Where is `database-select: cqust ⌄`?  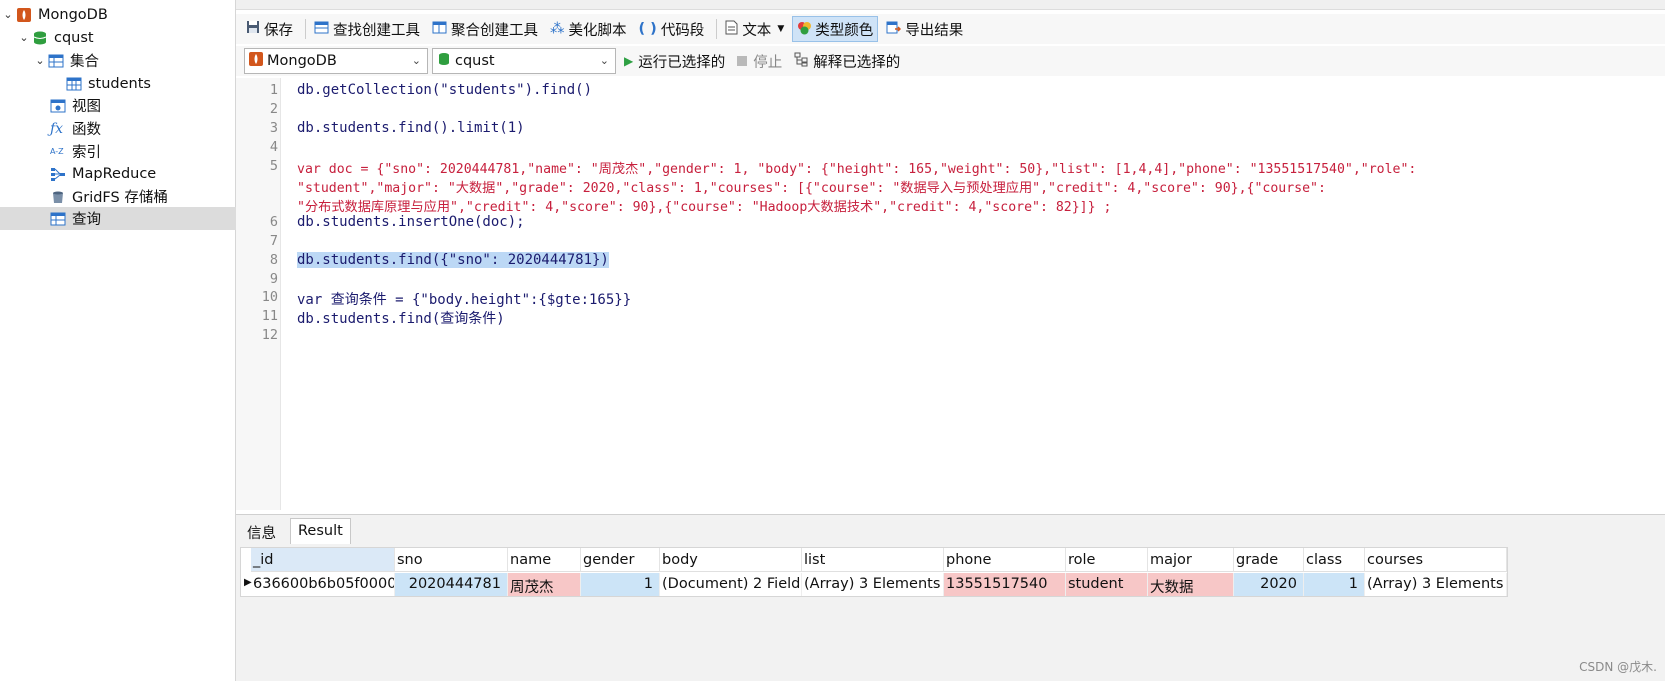
database-select: cqust ⌄ is located at coordinates (524, 61).